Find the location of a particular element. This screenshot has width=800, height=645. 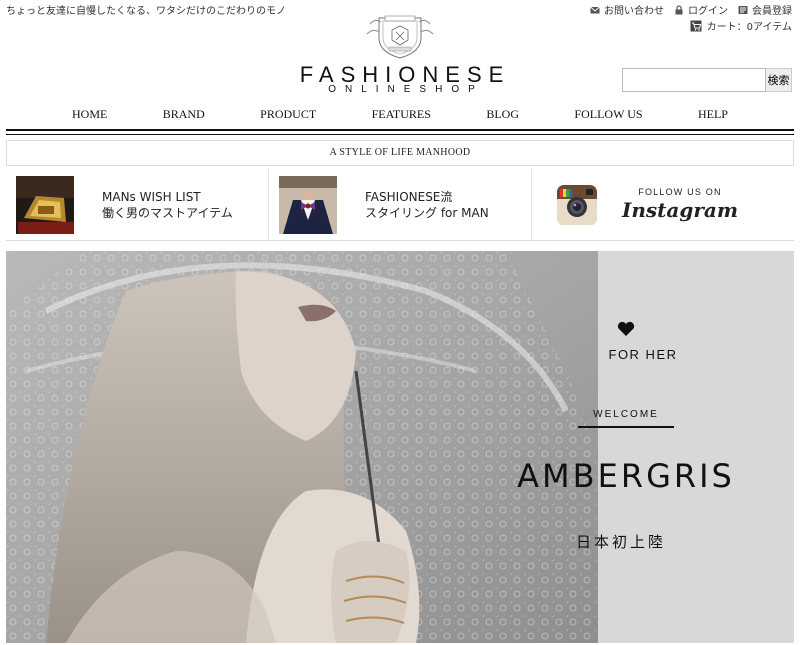

hero-subtitle: 日本初上陸 is located at coordinates (620, 542).